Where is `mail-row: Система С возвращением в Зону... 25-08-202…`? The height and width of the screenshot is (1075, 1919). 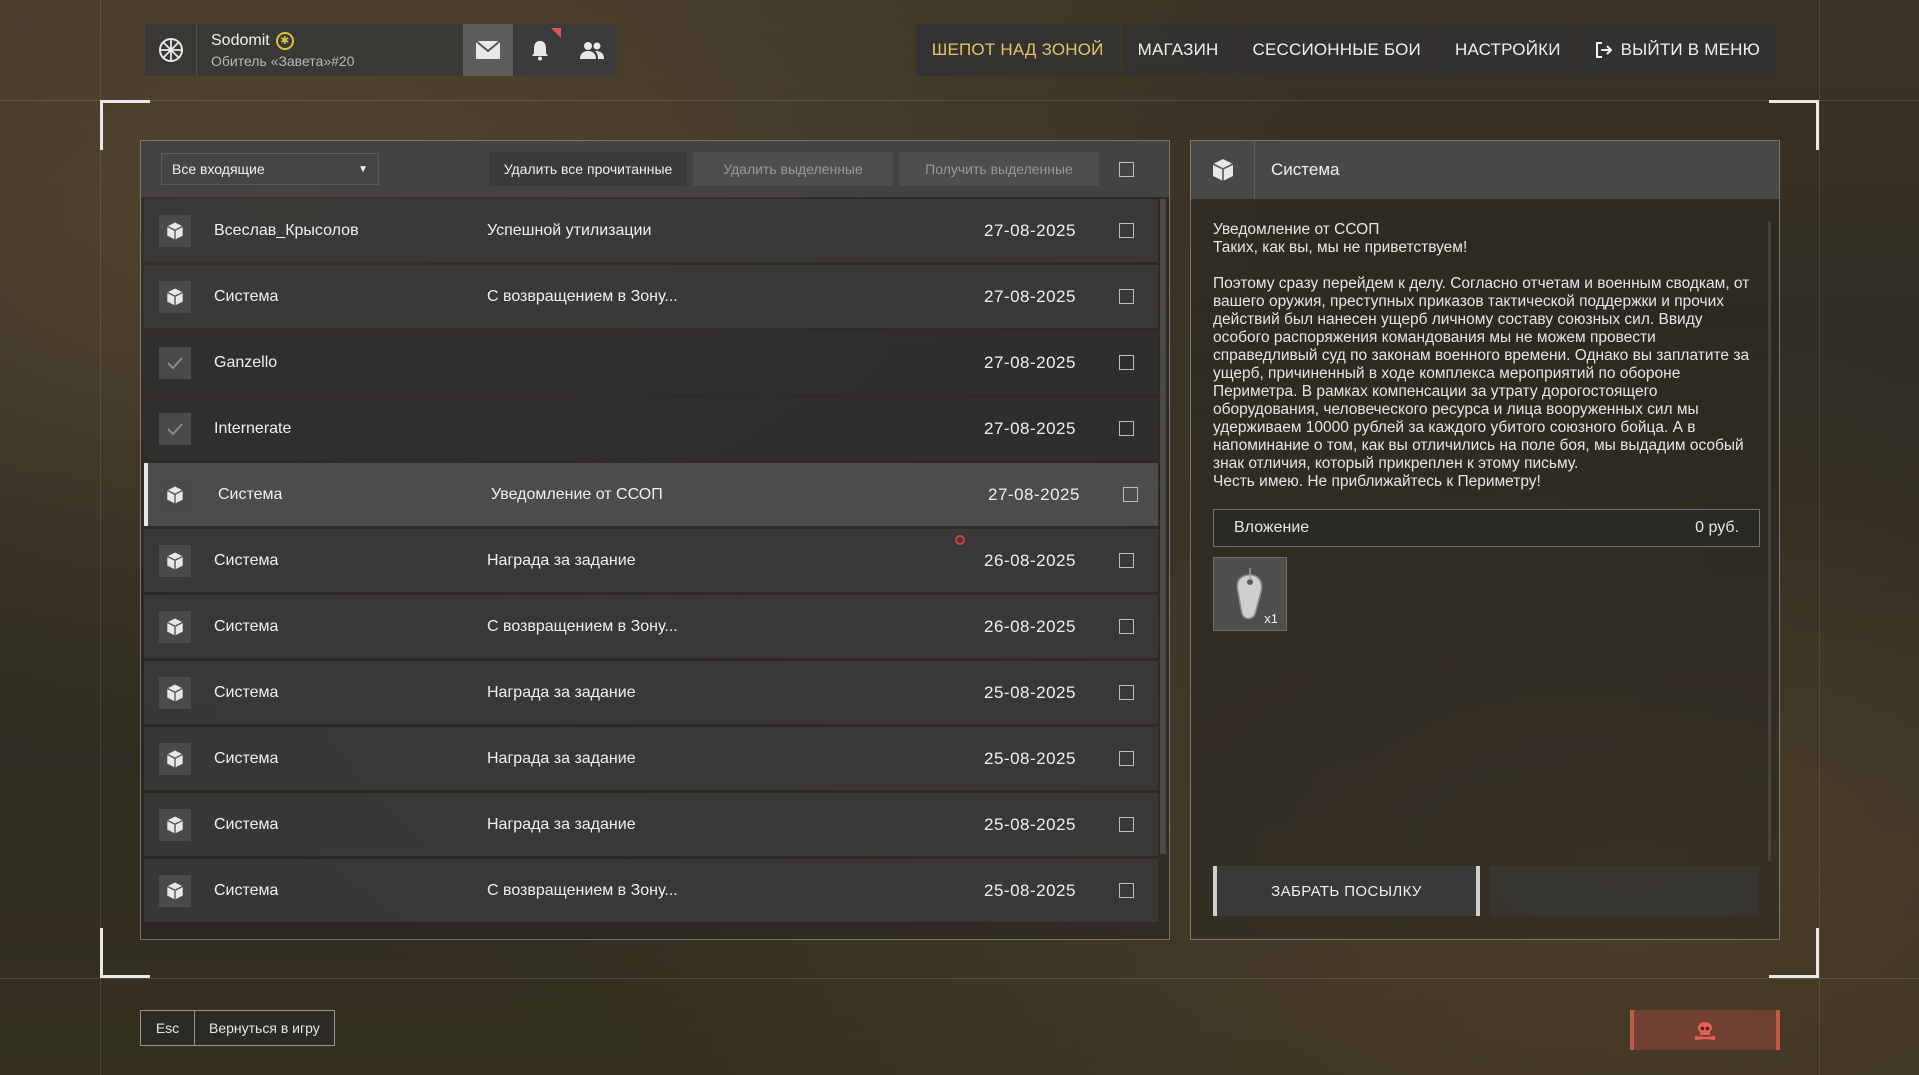 mail-row: Система С возвращением в Зону... 25-08-202… is located at coordinates (651, 890).